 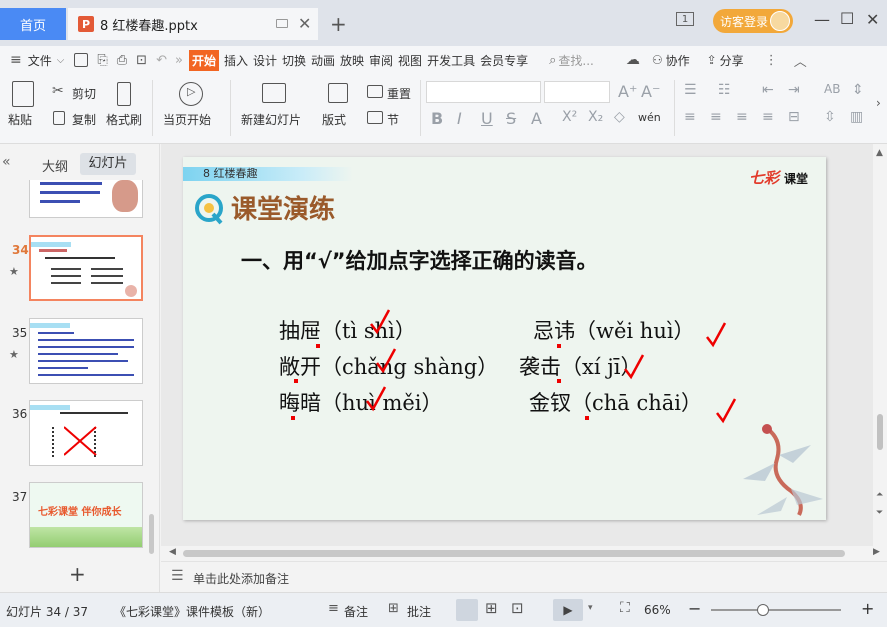 What do you see at coordinates (451, 60) in the screenshot?
I see `menu-developer: 开发工具` at bounding box center [451, 60].